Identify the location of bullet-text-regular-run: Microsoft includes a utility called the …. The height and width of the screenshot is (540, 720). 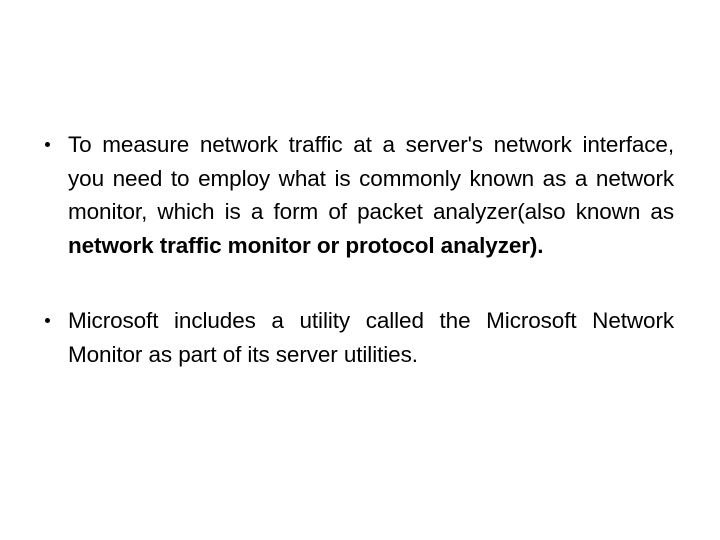
(371, 337).